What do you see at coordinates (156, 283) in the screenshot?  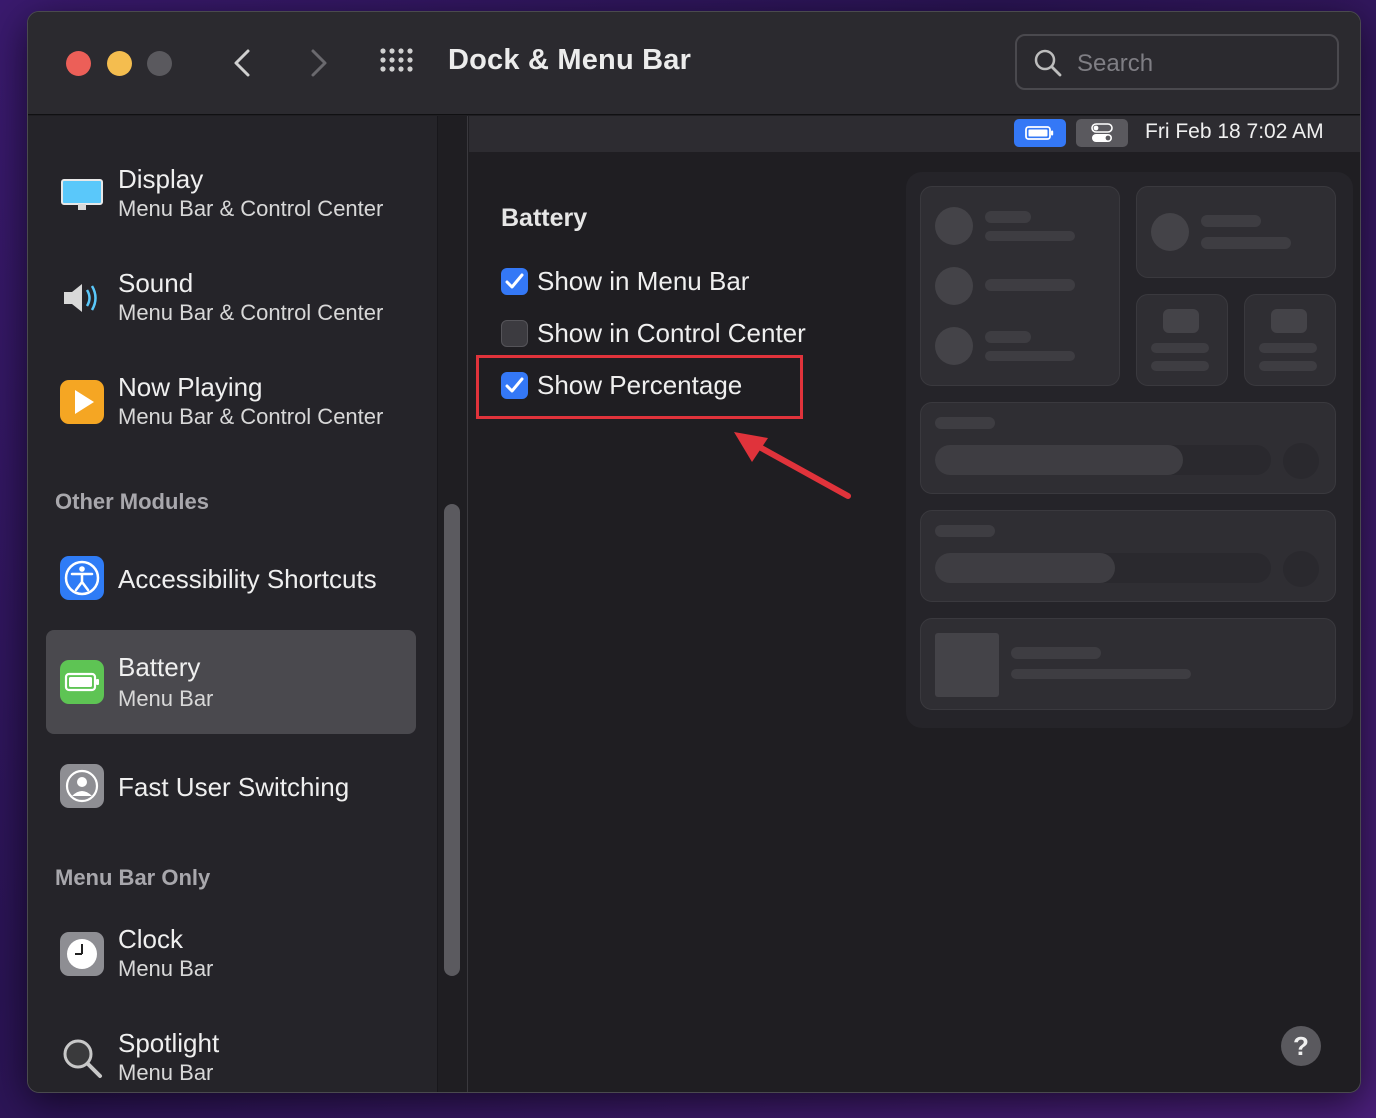 I see `sidebar-item-title: Sound` at bounding box center [156, 283].